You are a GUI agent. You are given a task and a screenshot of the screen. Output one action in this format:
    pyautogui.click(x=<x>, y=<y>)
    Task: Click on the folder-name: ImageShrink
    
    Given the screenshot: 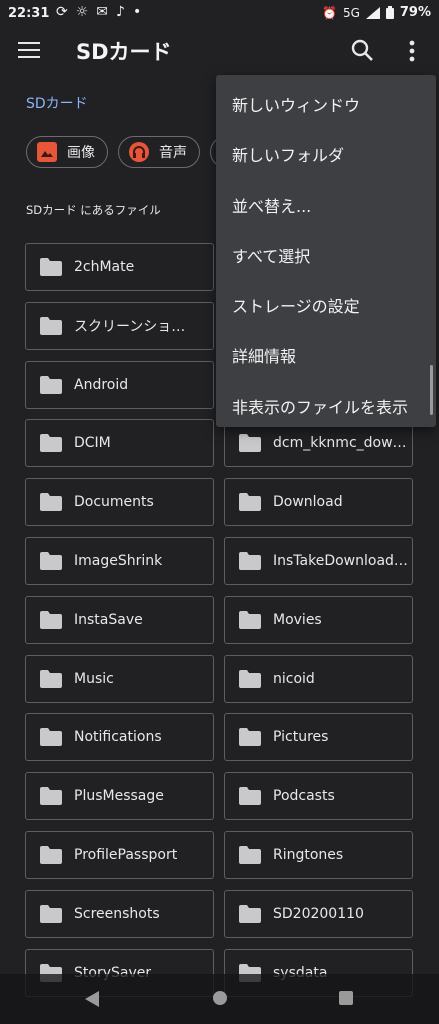 What is the action you would take?
    pyautogui.click(x=118, y=561)
    